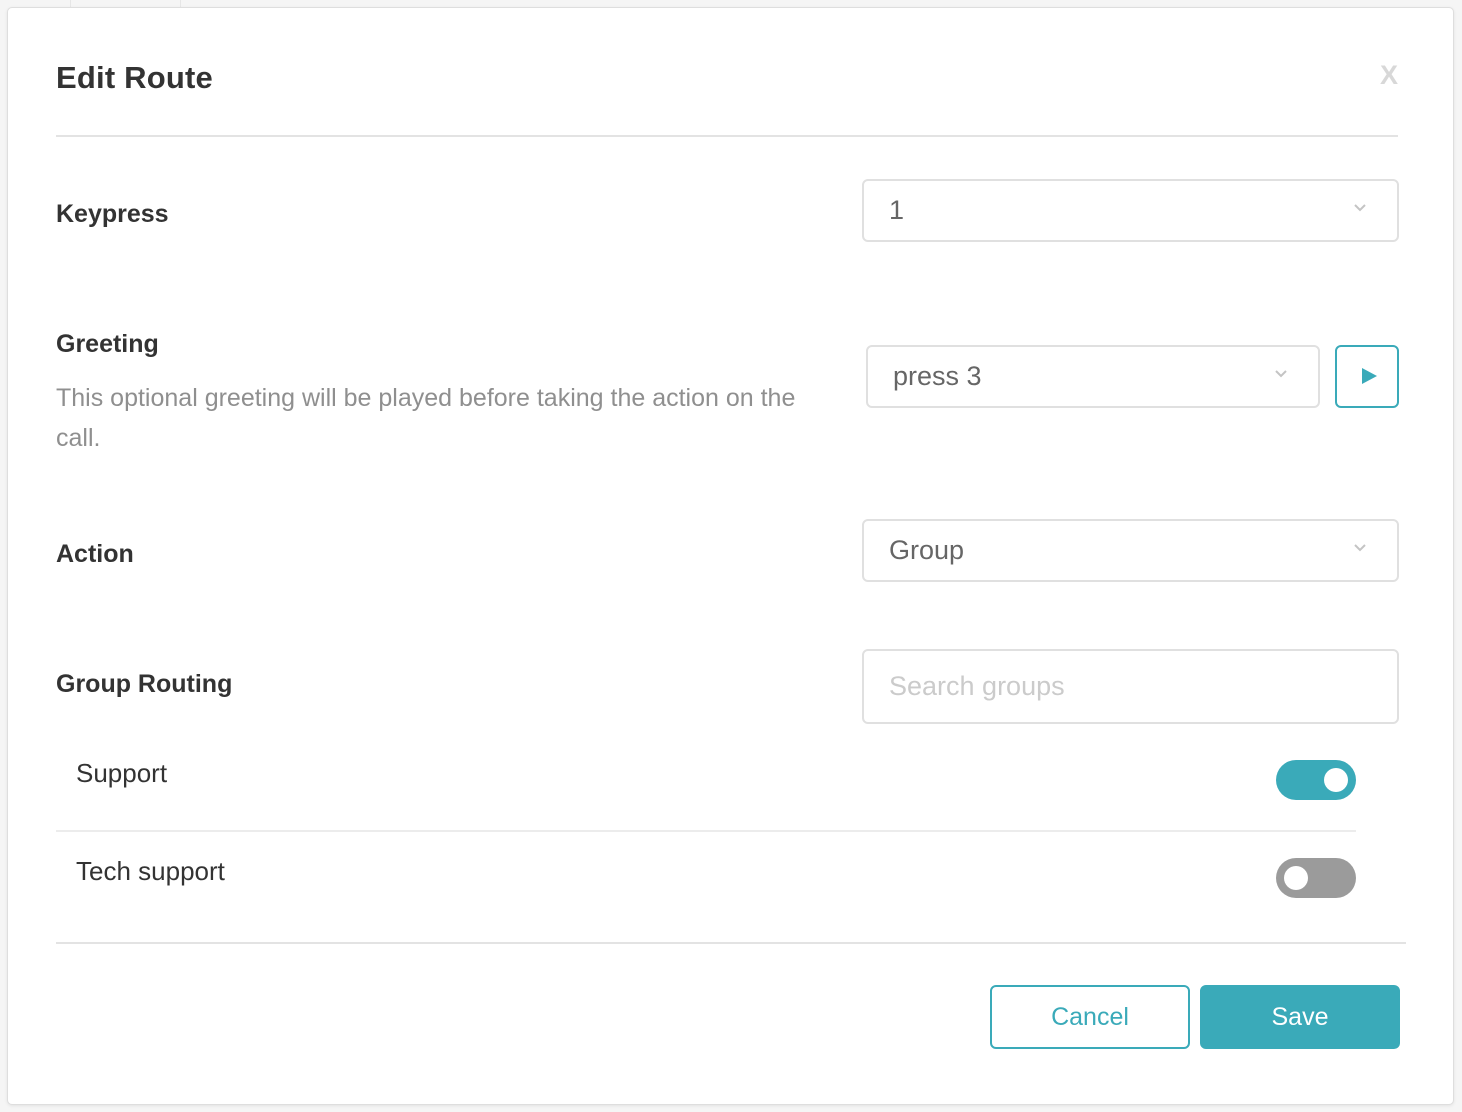 The image size is (1462, 1112). What do you see at coordinates (95, 554) in the screenshot?
I see `action-label: Action` at bounding box center [95, 554].